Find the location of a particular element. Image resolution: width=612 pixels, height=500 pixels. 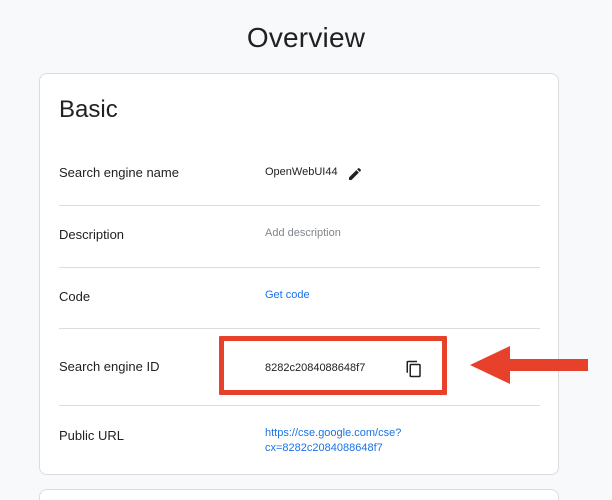

public-url-label: Public URL is located at coordinates (92, 435).